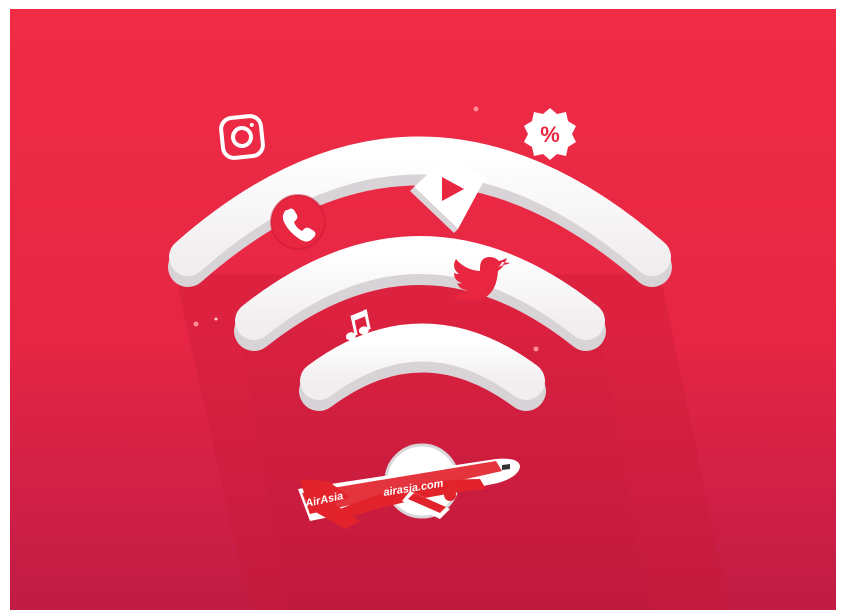 The image size is (847, 610). Describe the element at coordinates (242, 137) in the screenshot. I see `instagram-icon` at that location.